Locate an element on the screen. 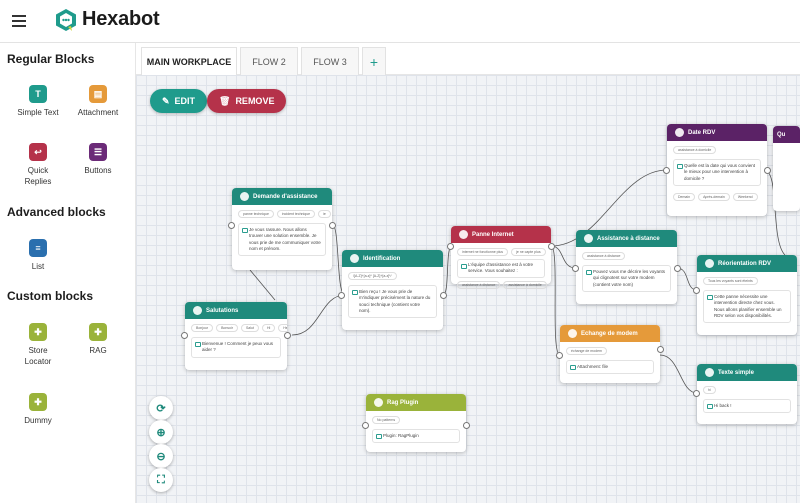  node-title: Assistance à distance is located at coordinates (628, 238).